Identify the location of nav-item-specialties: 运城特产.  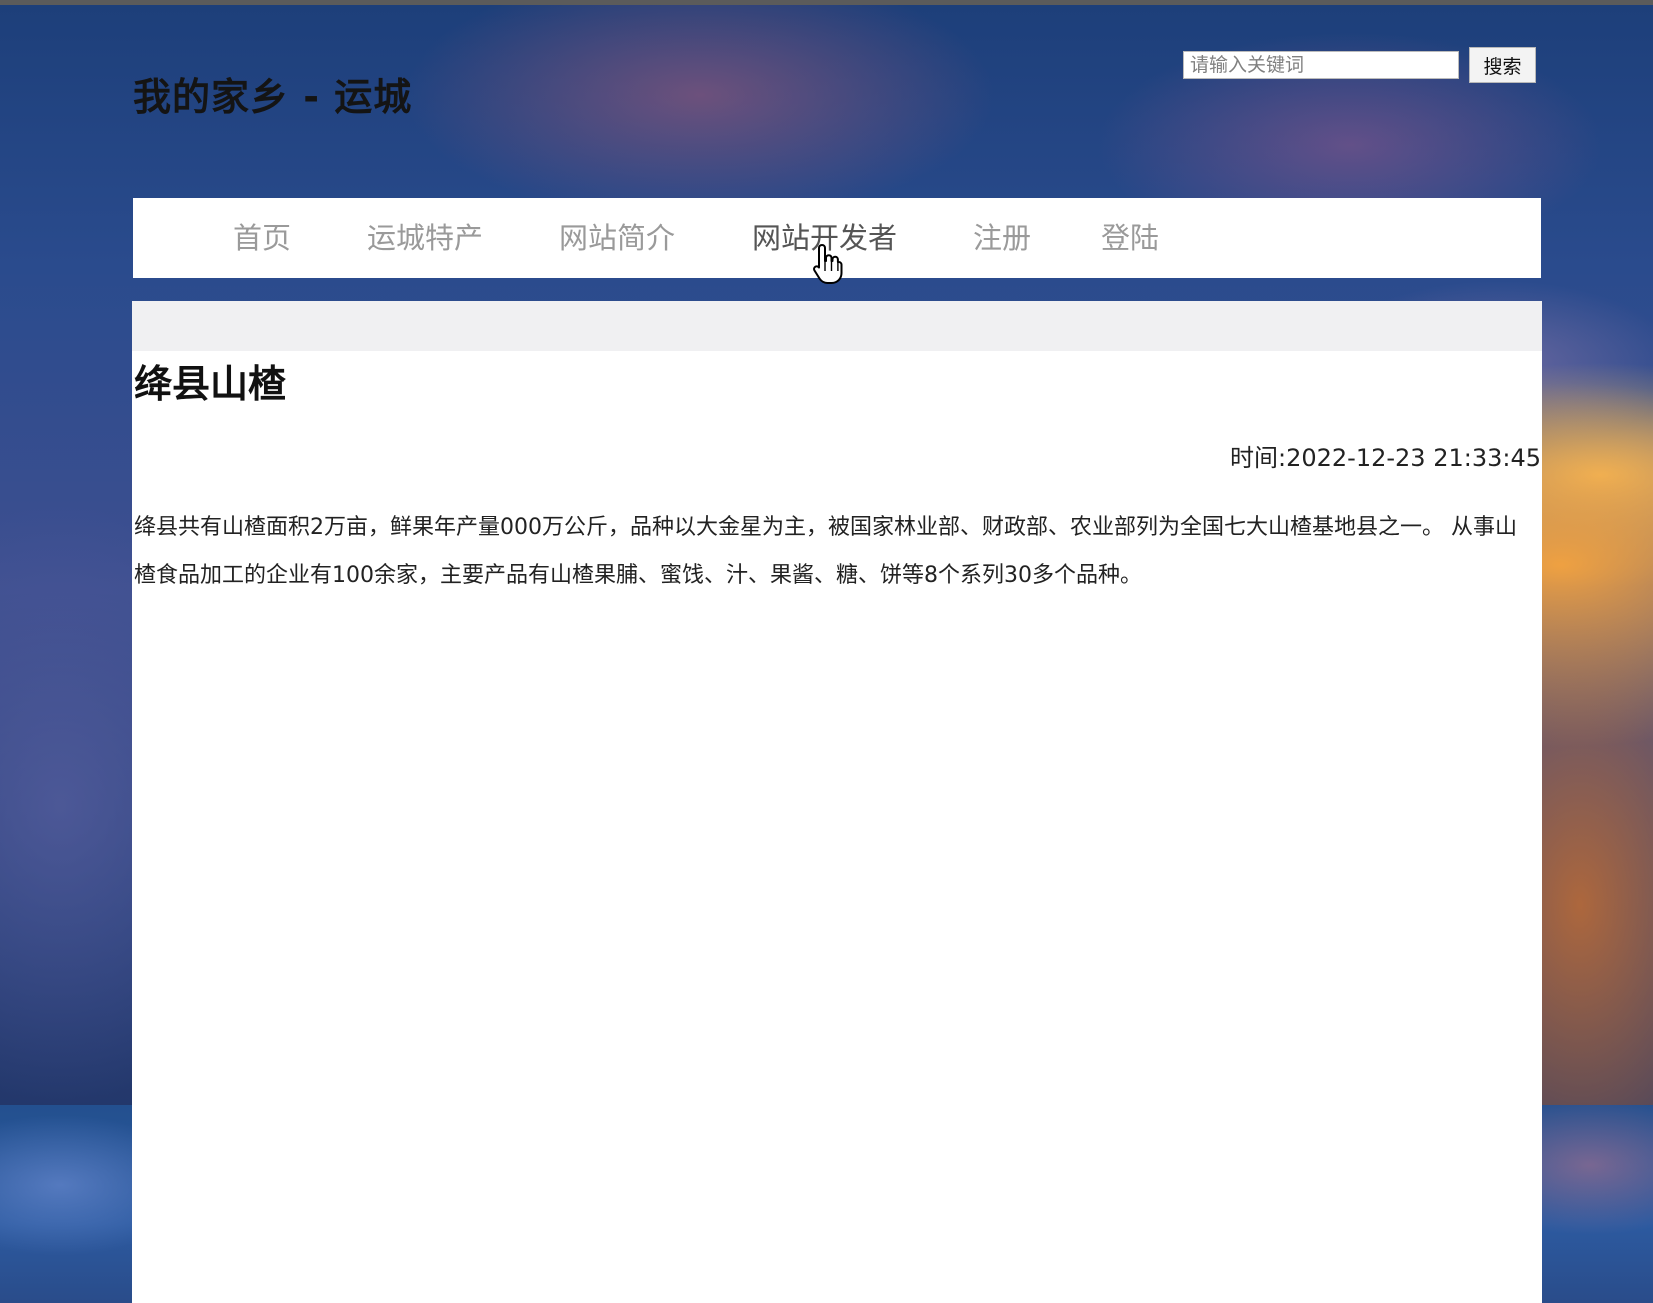
(425, 238).